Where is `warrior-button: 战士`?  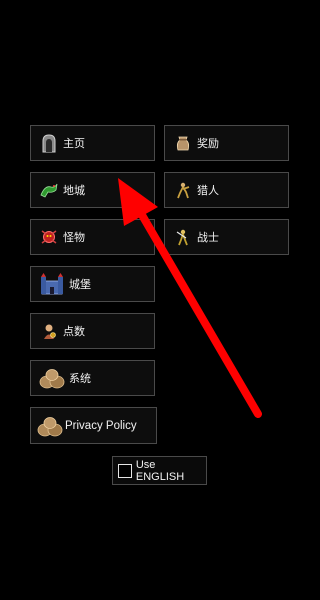 warrior-button: 战士 is located at coordinates (226, 237).